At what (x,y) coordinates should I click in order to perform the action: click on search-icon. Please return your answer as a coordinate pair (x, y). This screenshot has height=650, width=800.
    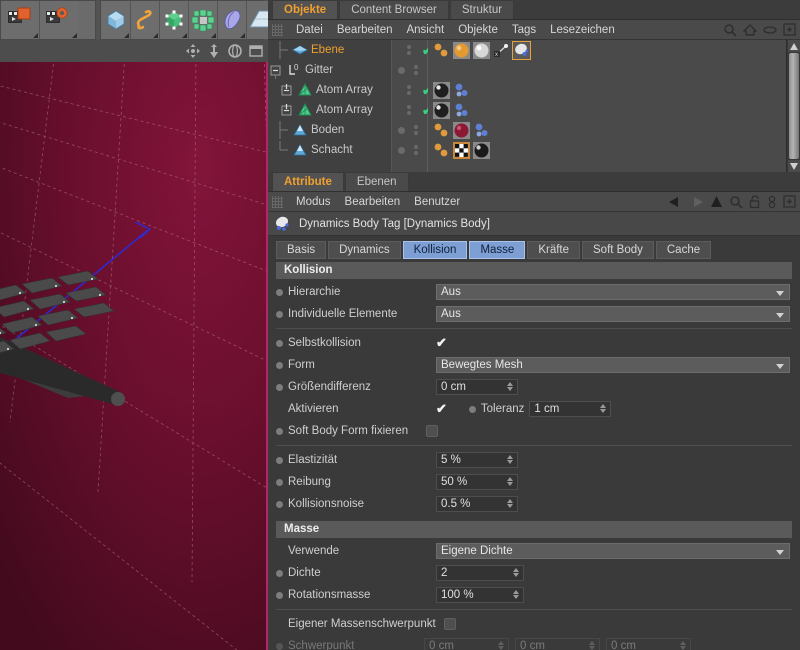
    Looking at the image, I should click on (730, 30).